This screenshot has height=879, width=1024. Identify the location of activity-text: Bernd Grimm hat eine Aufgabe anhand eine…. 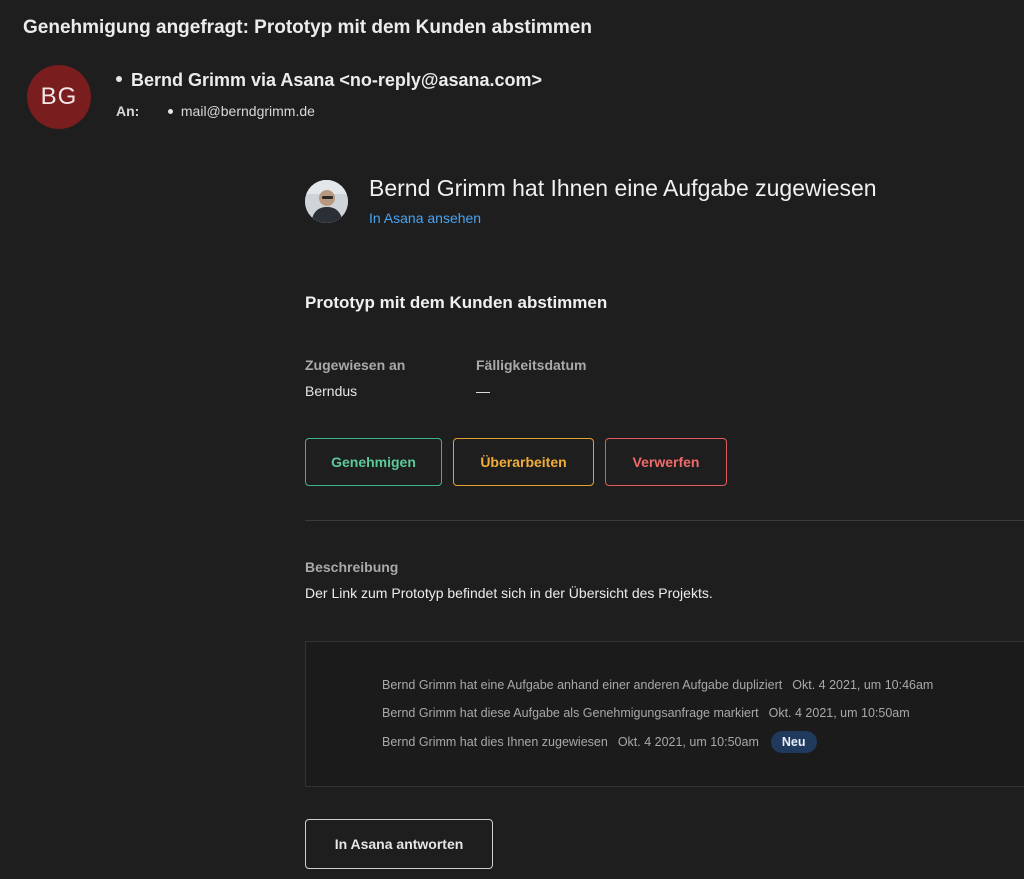
(582, 685).